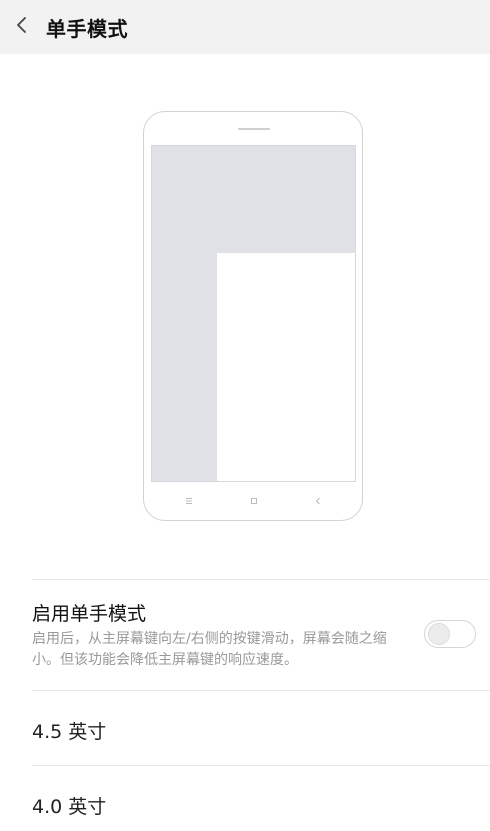  I want to click on one-handed-toggle, so click(450, 634).